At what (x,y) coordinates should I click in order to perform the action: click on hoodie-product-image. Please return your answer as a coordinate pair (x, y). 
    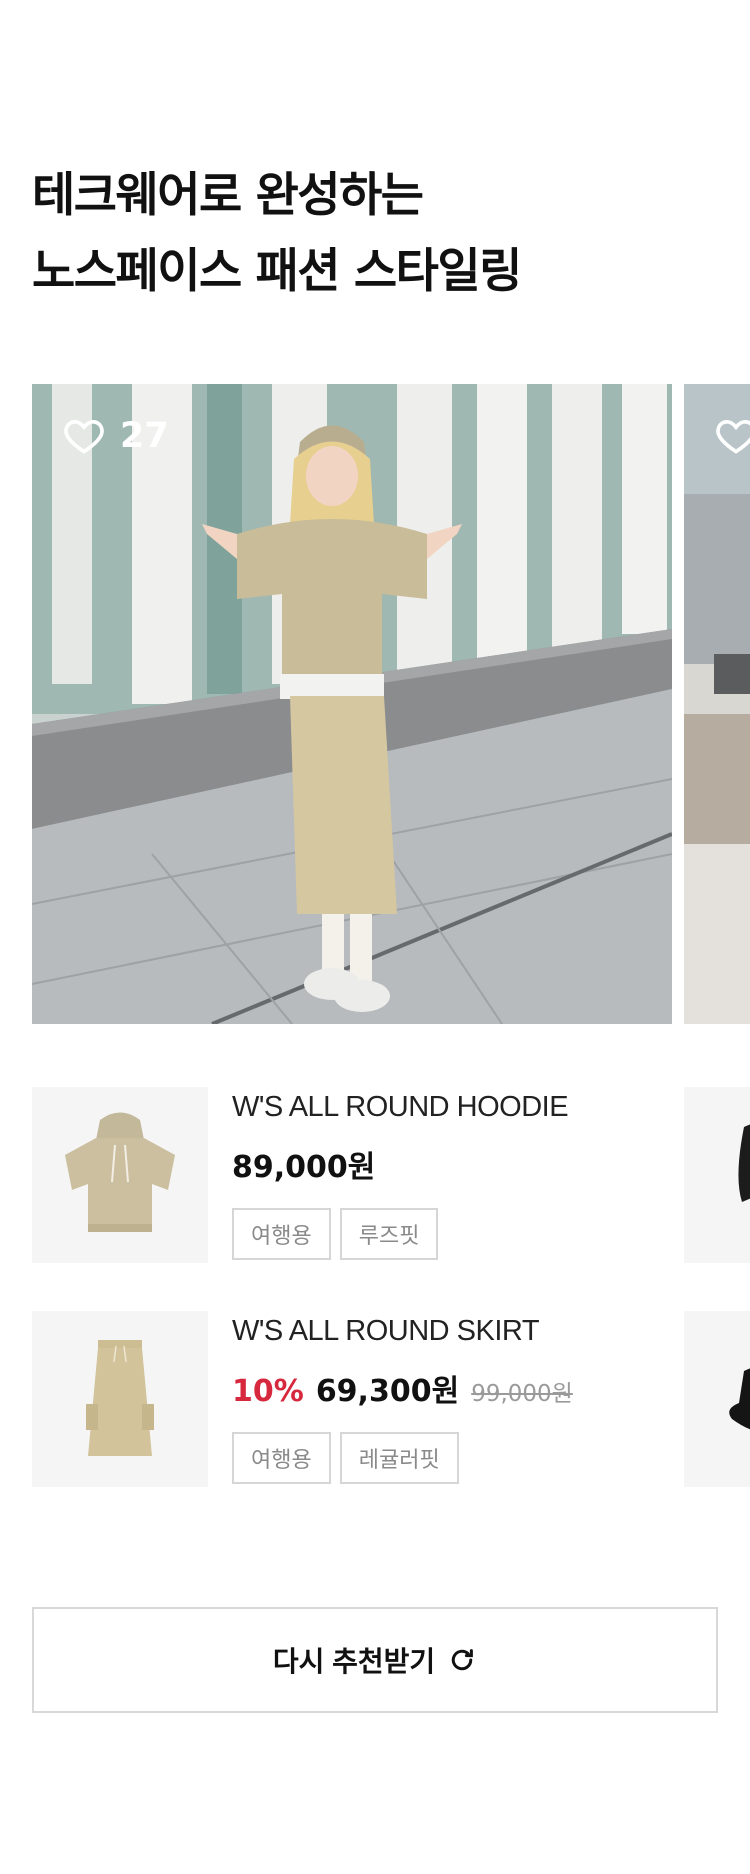
    Looking at the image, I should click on (120, 1172).